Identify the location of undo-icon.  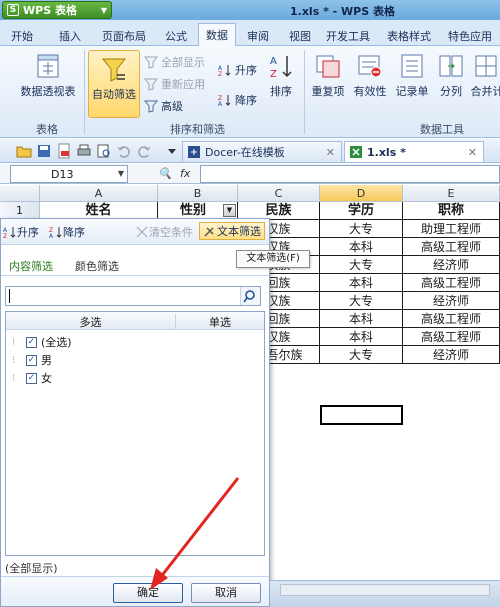
(124, 151).